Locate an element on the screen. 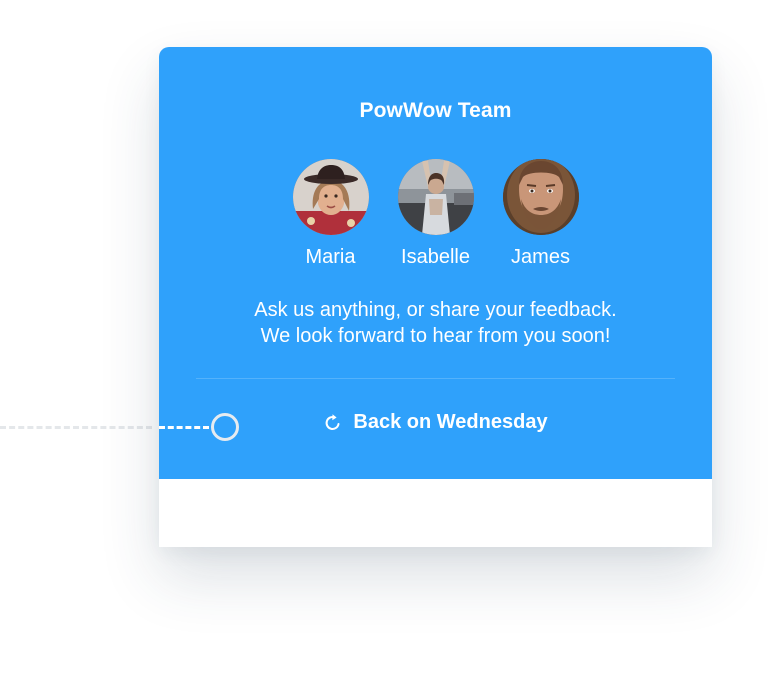  james-avatar is located at coordinates (540, 197).